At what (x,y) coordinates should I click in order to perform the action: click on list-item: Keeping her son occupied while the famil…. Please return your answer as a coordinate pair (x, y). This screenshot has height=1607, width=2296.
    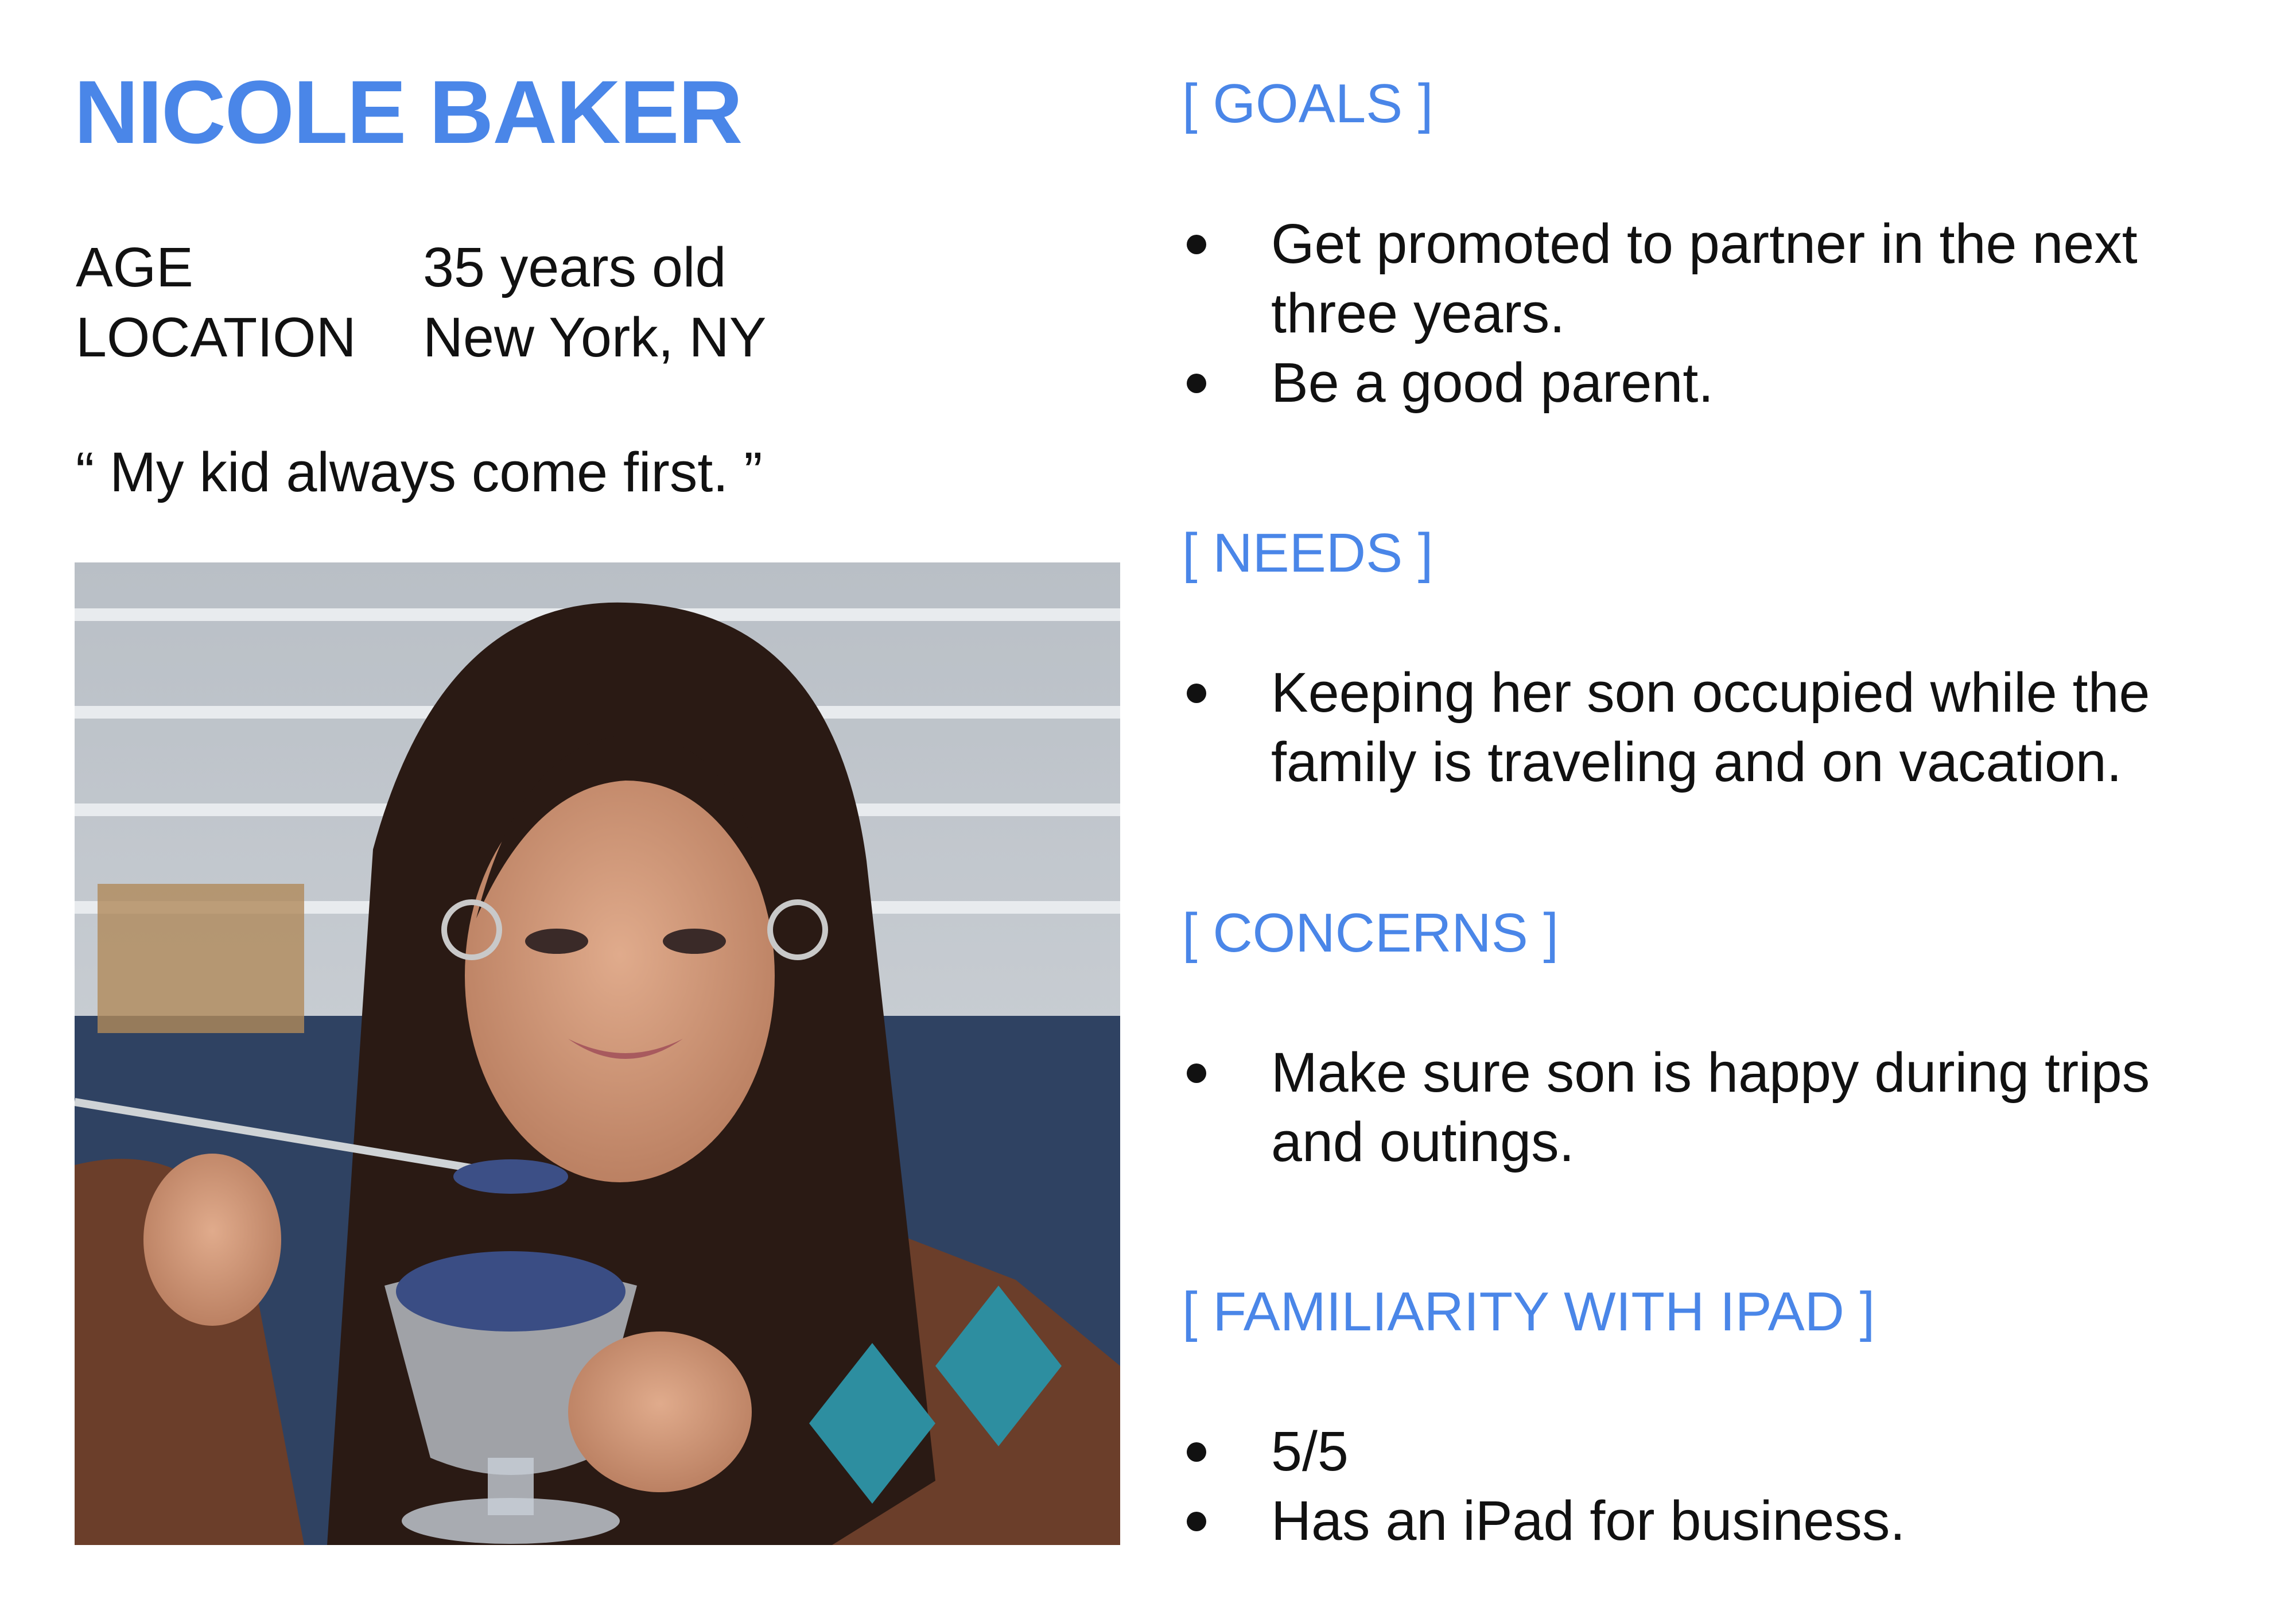
    Looking at the image, I should click on (1708, 727).